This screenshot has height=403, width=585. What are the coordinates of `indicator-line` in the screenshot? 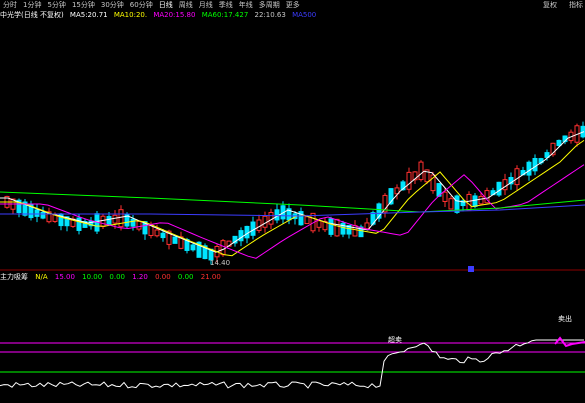 It's located at (292, 364).